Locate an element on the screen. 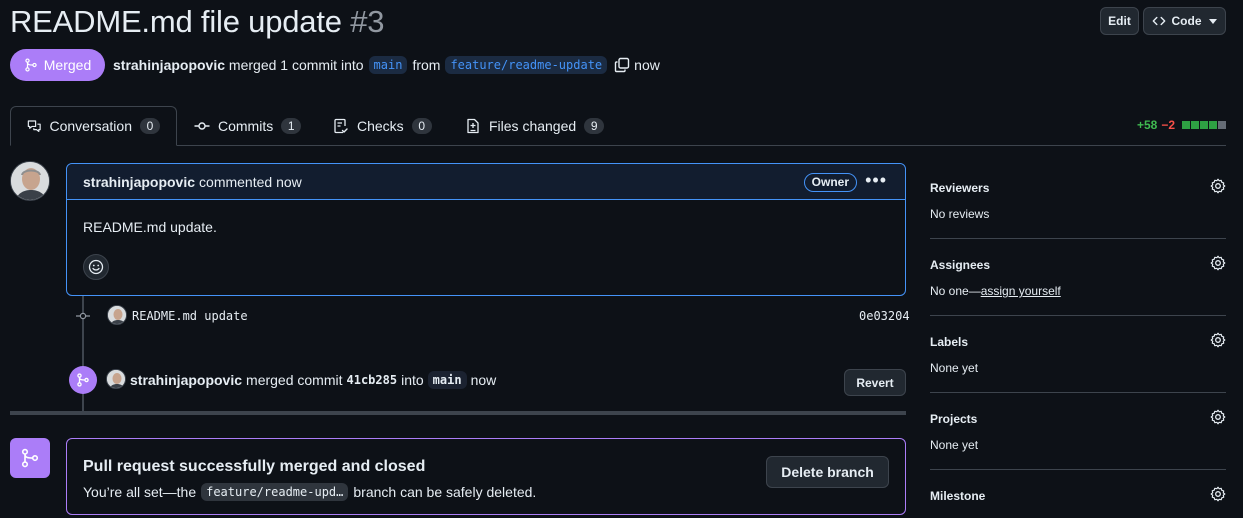 This screenshot has height=518, width=1243. sidebar-projects: Projects None yet is located at coordinates (1078, 430).